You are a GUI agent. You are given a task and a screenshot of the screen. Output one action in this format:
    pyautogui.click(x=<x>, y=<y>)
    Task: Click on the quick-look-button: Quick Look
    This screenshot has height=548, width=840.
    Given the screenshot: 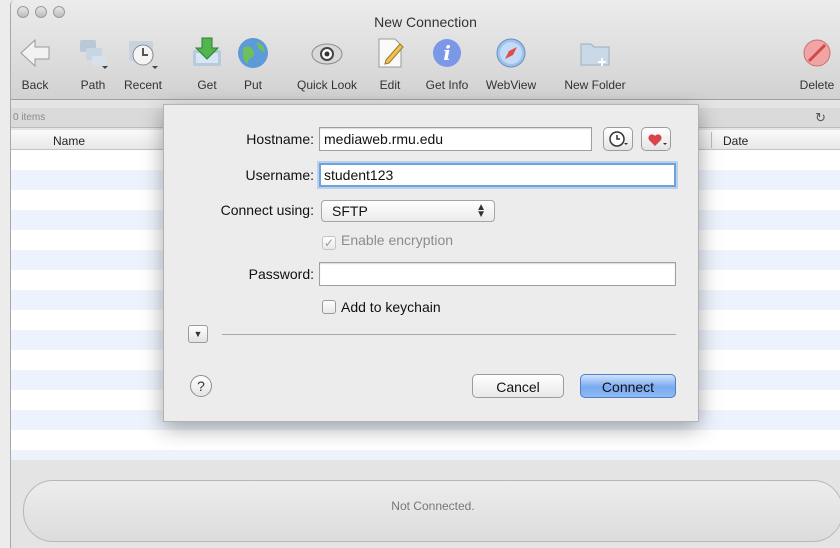 What is the action you would take?
    pyautogui.click(x=327, y=64)
    